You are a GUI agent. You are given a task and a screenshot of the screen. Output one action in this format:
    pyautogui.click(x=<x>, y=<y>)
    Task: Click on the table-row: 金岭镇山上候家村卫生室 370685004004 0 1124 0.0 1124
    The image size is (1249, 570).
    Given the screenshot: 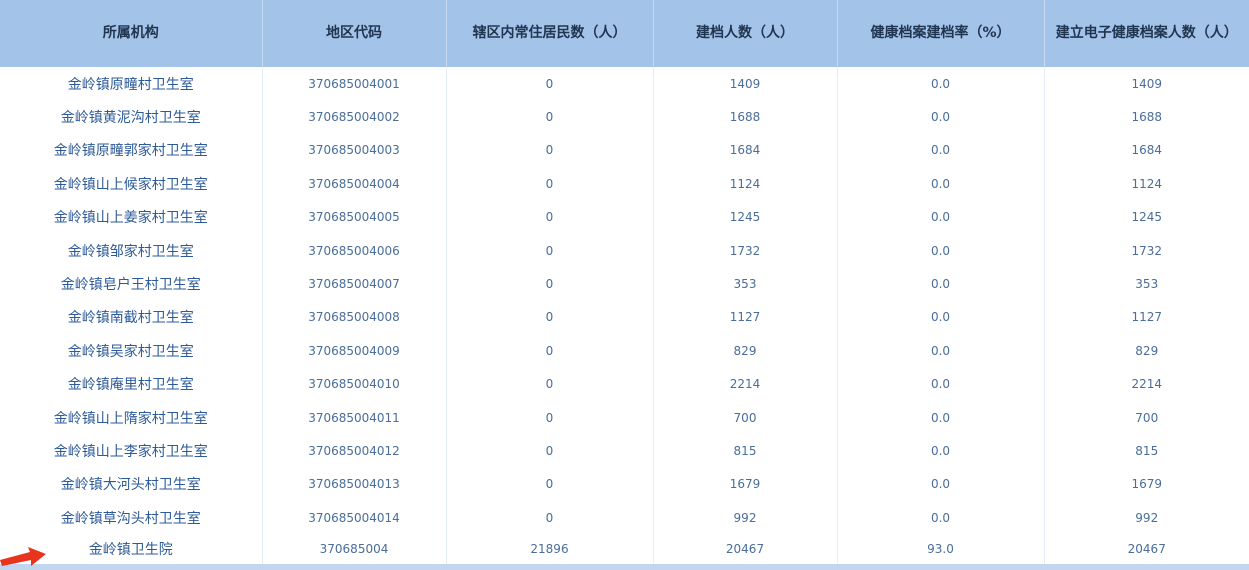 What is the action you would take?
    pyautogui.click(x=624, y=184)
    